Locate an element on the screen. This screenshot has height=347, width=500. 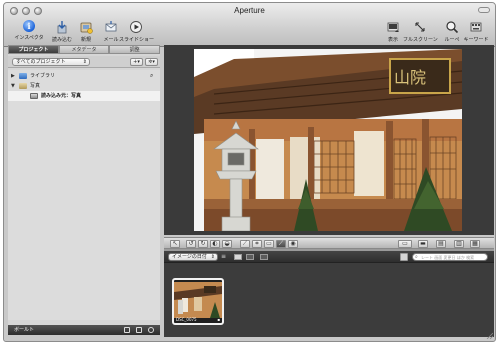
tab-metadata: メタデータ is located at coordinates (84, 49).